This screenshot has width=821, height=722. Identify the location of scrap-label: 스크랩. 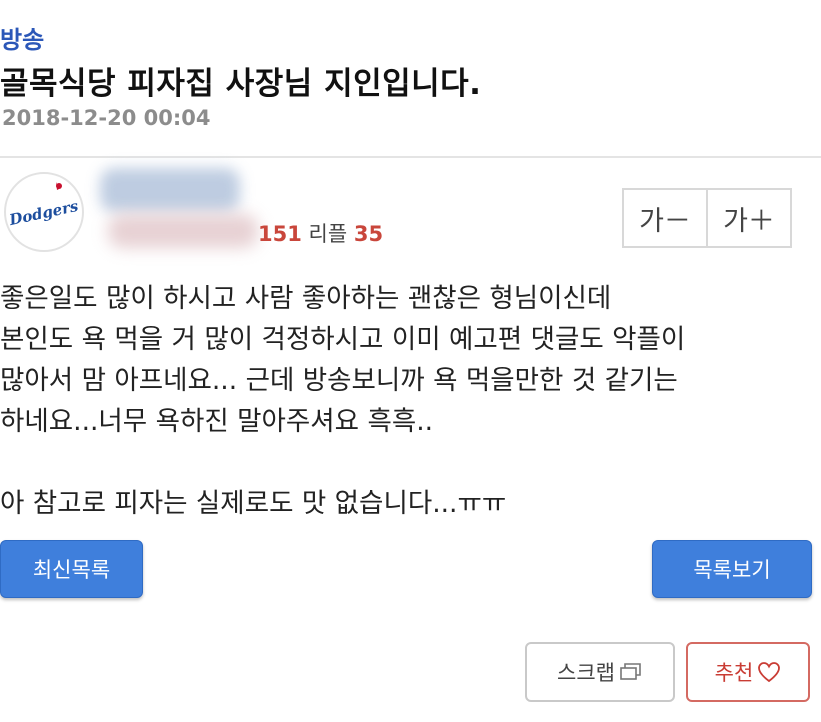
(586, 673).